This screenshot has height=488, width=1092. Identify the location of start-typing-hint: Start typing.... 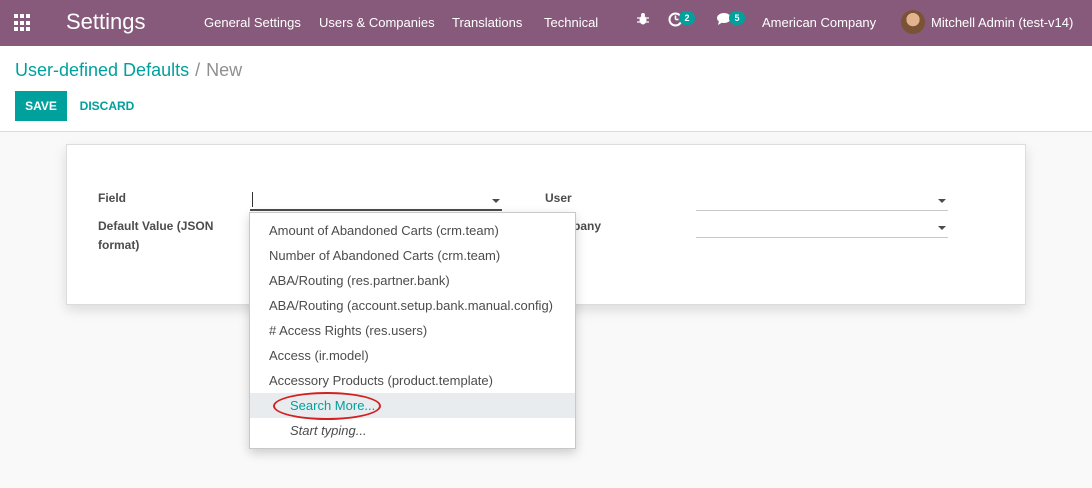
(328, 430).